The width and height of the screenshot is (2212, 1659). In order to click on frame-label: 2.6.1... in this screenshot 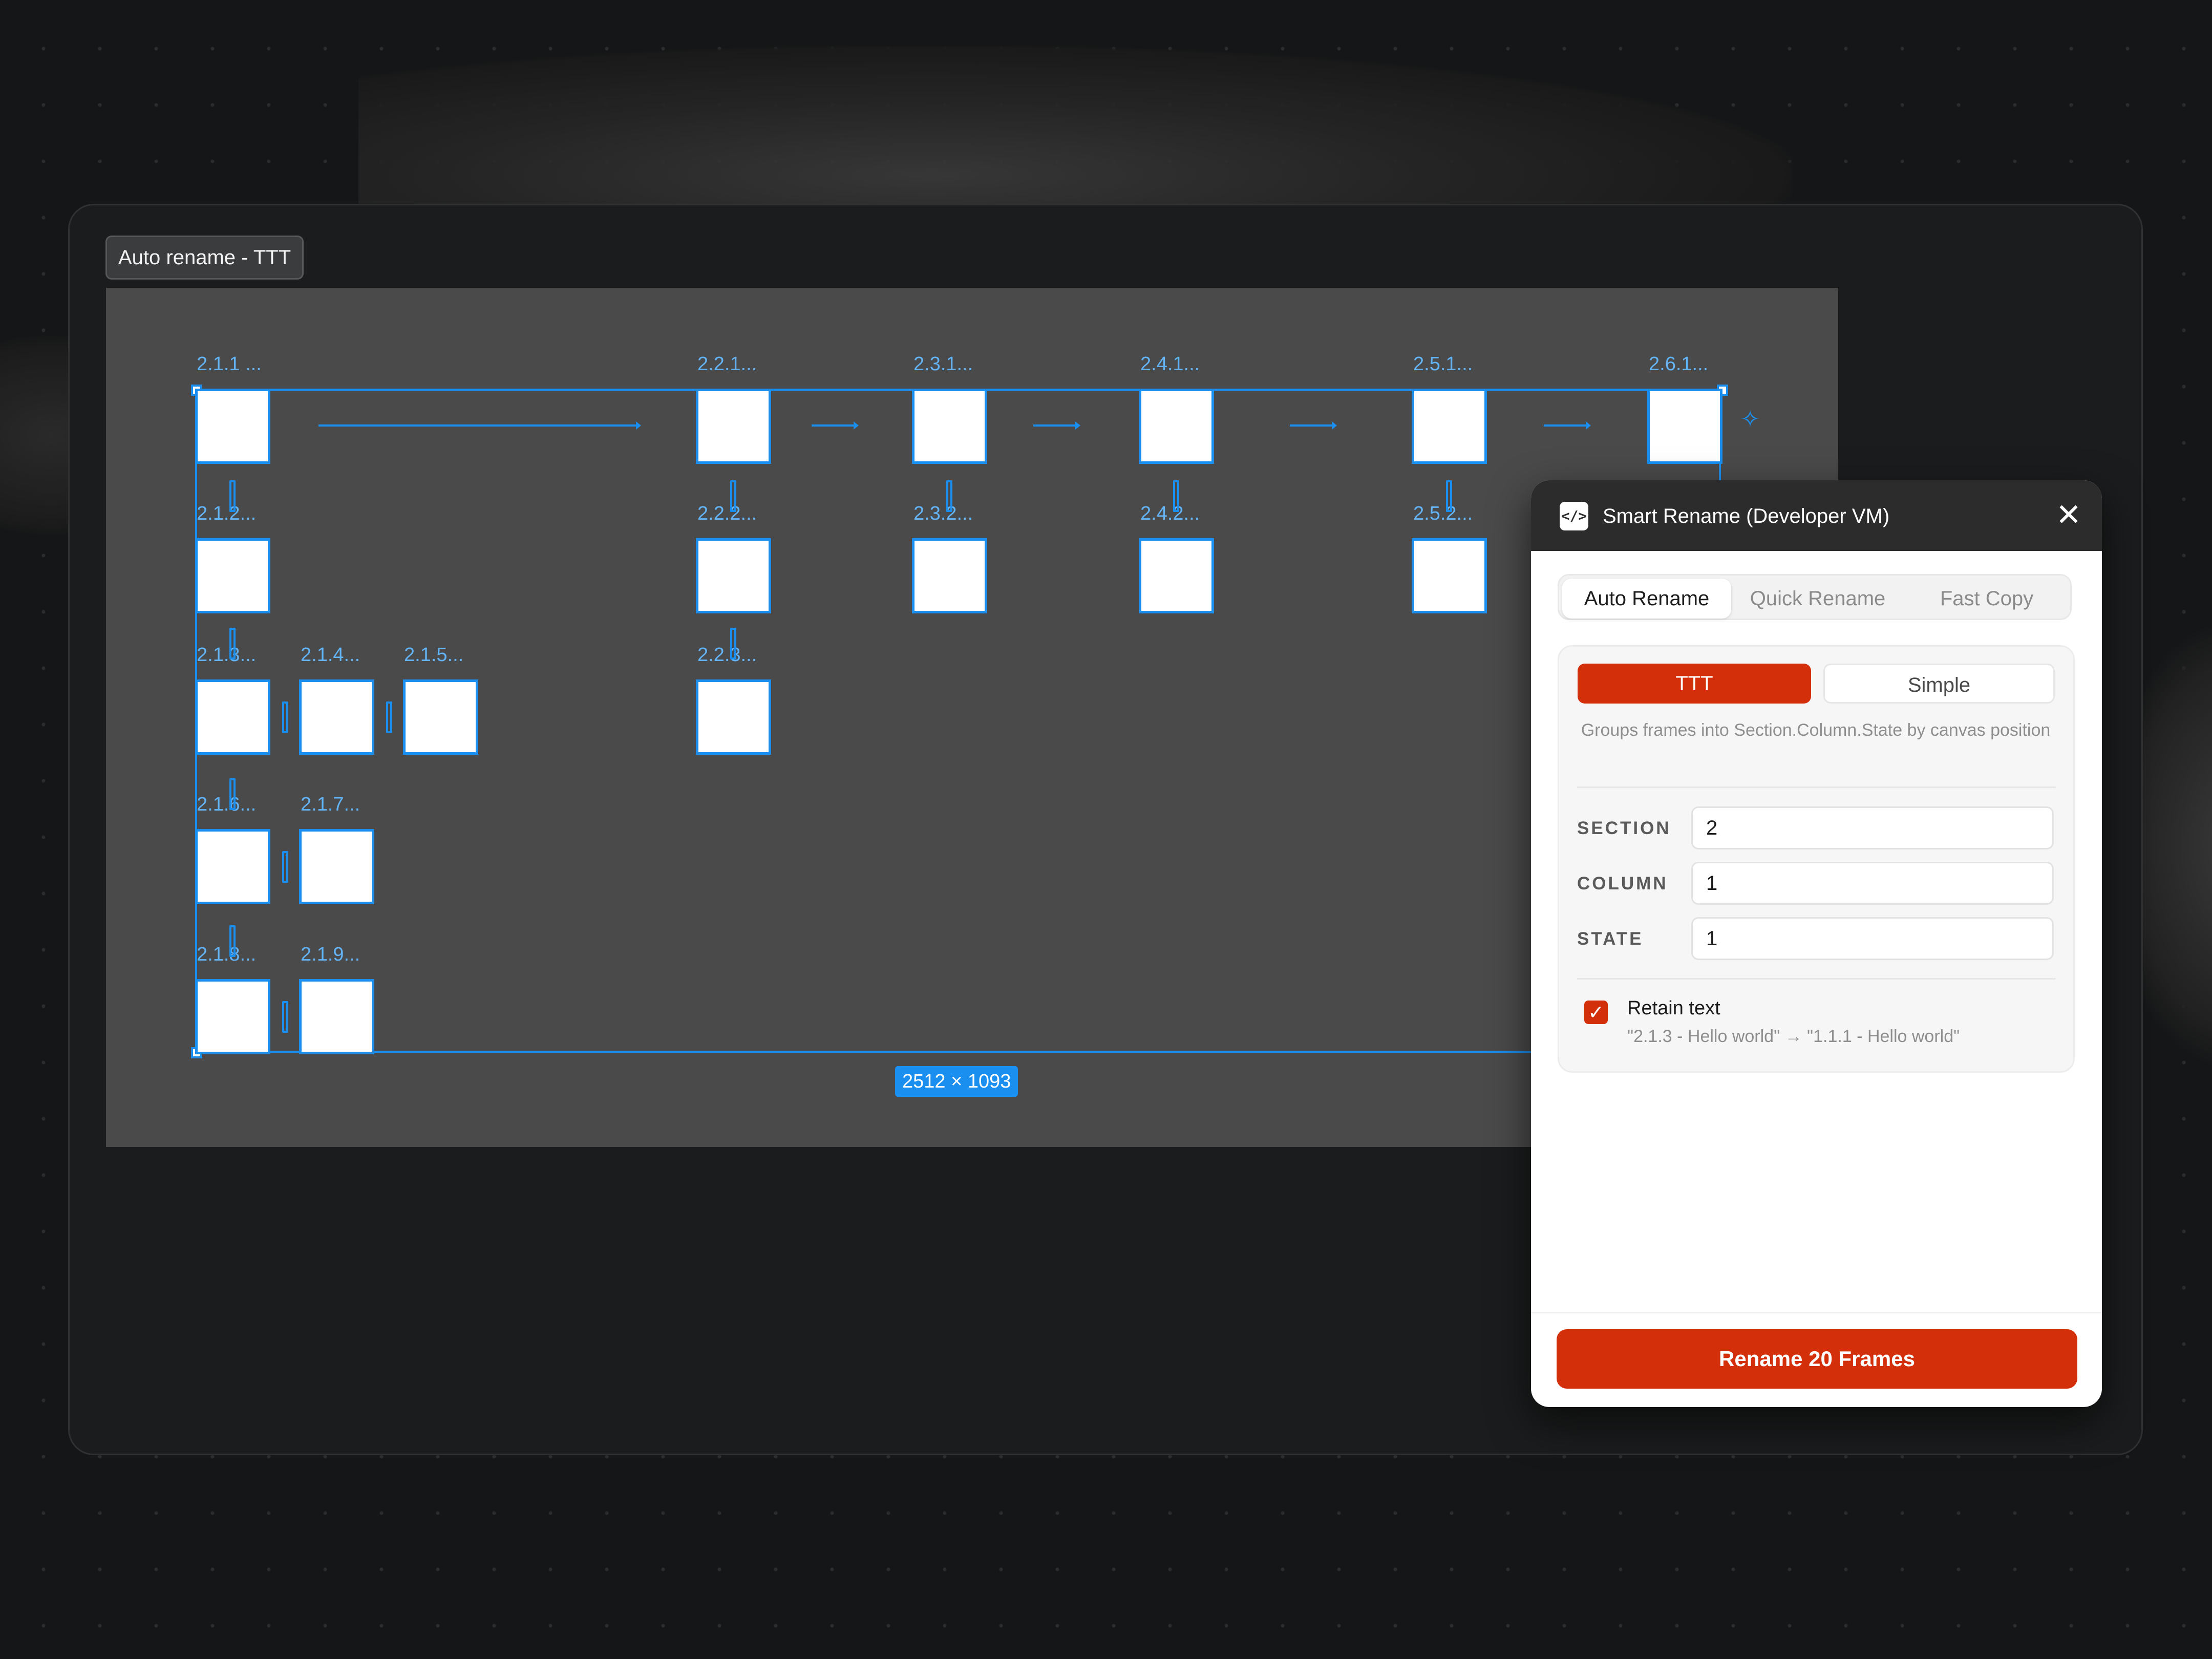, I will do `click(1679, 364)`.